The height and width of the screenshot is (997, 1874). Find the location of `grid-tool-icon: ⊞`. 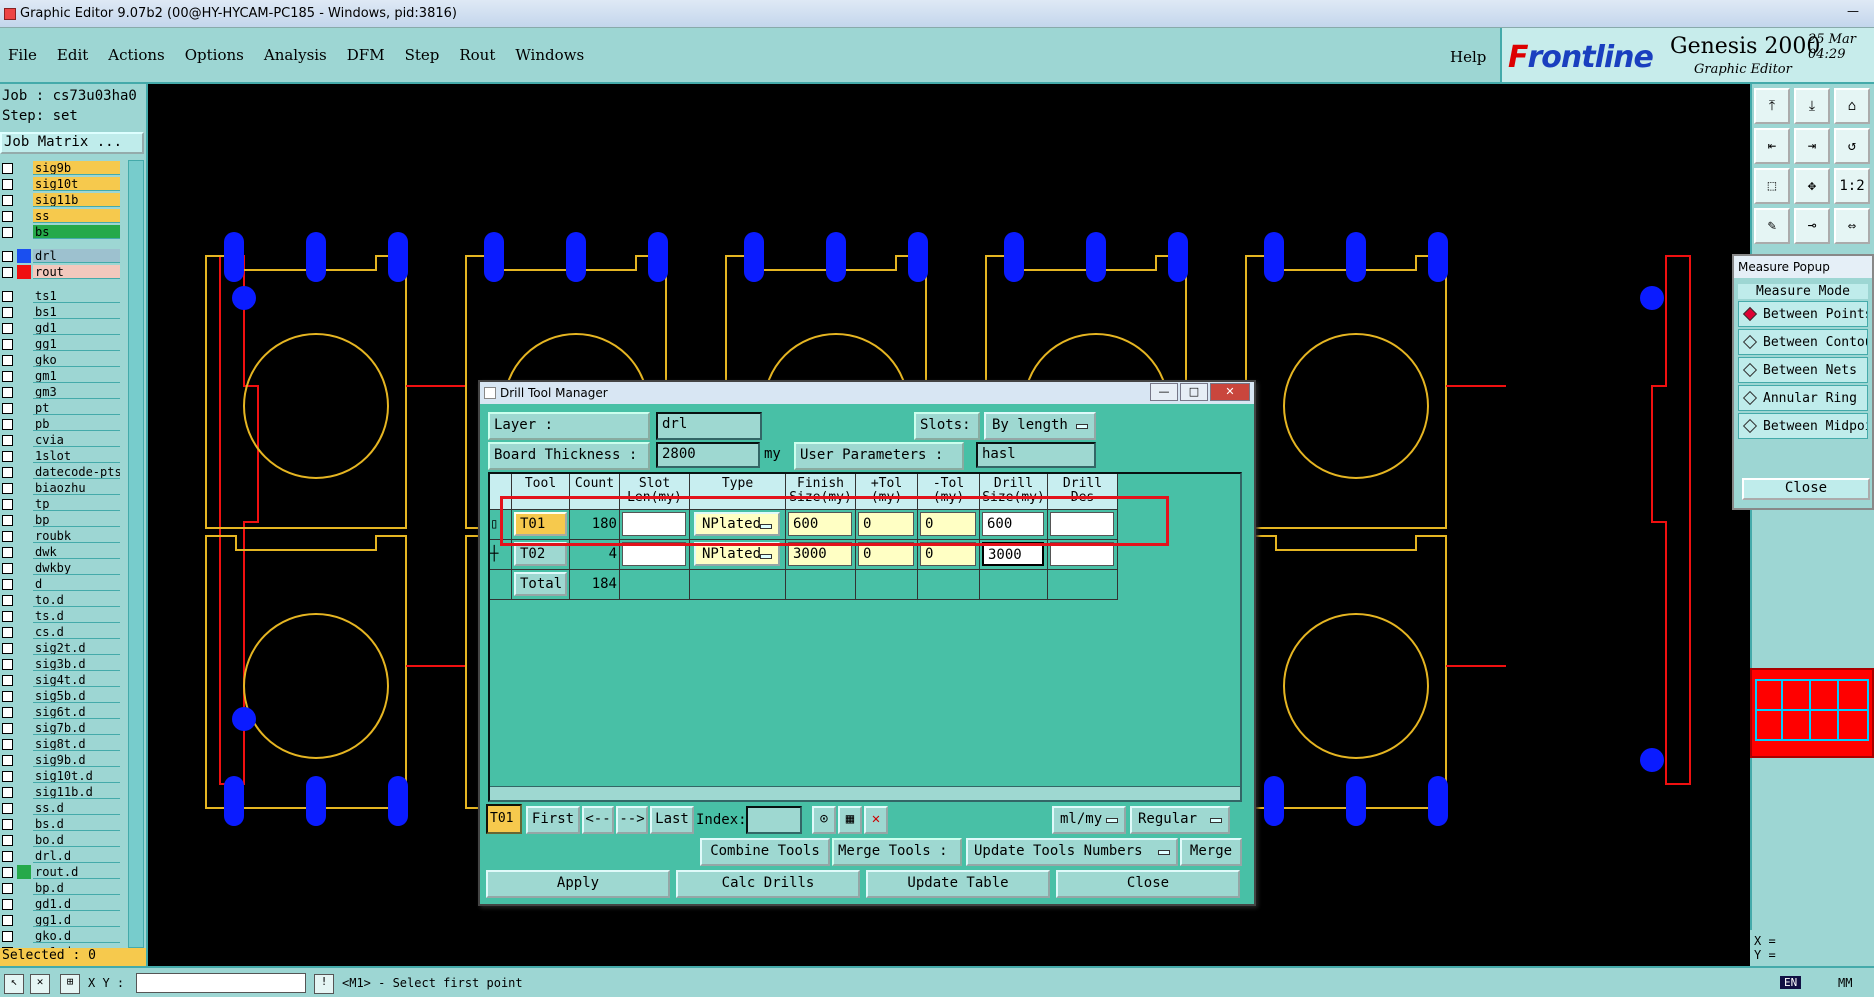

grid-tool-icon: ⊞ is located at coordinates (70, 984).